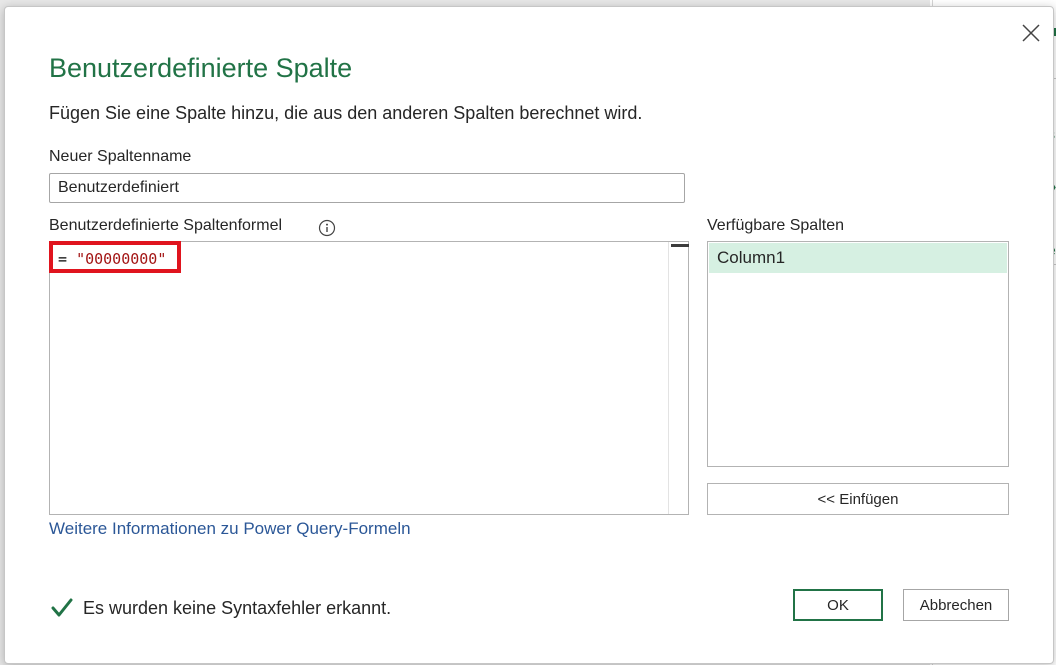  Describe the element at coordinates (166, 225) in the screenshot. I see `formula-label: Benutzerdefinierte Spaltenformel` at that location.